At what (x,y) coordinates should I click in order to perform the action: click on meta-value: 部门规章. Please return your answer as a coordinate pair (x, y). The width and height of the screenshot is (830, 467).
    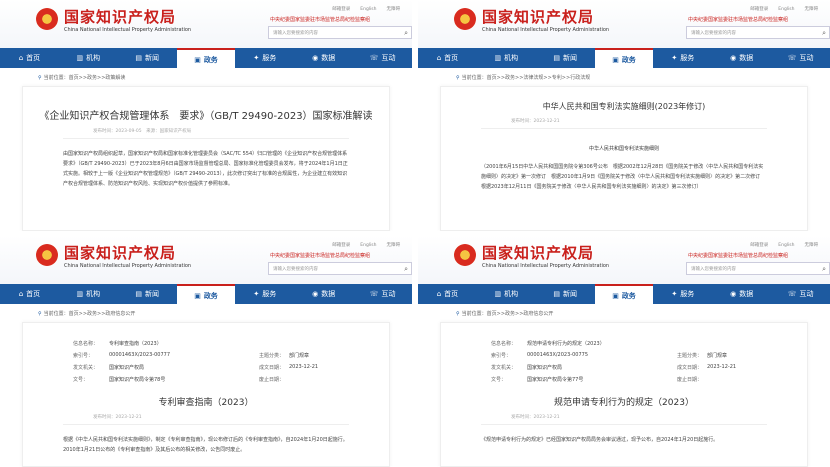
    Looking at the image, I should click on (299, 355).